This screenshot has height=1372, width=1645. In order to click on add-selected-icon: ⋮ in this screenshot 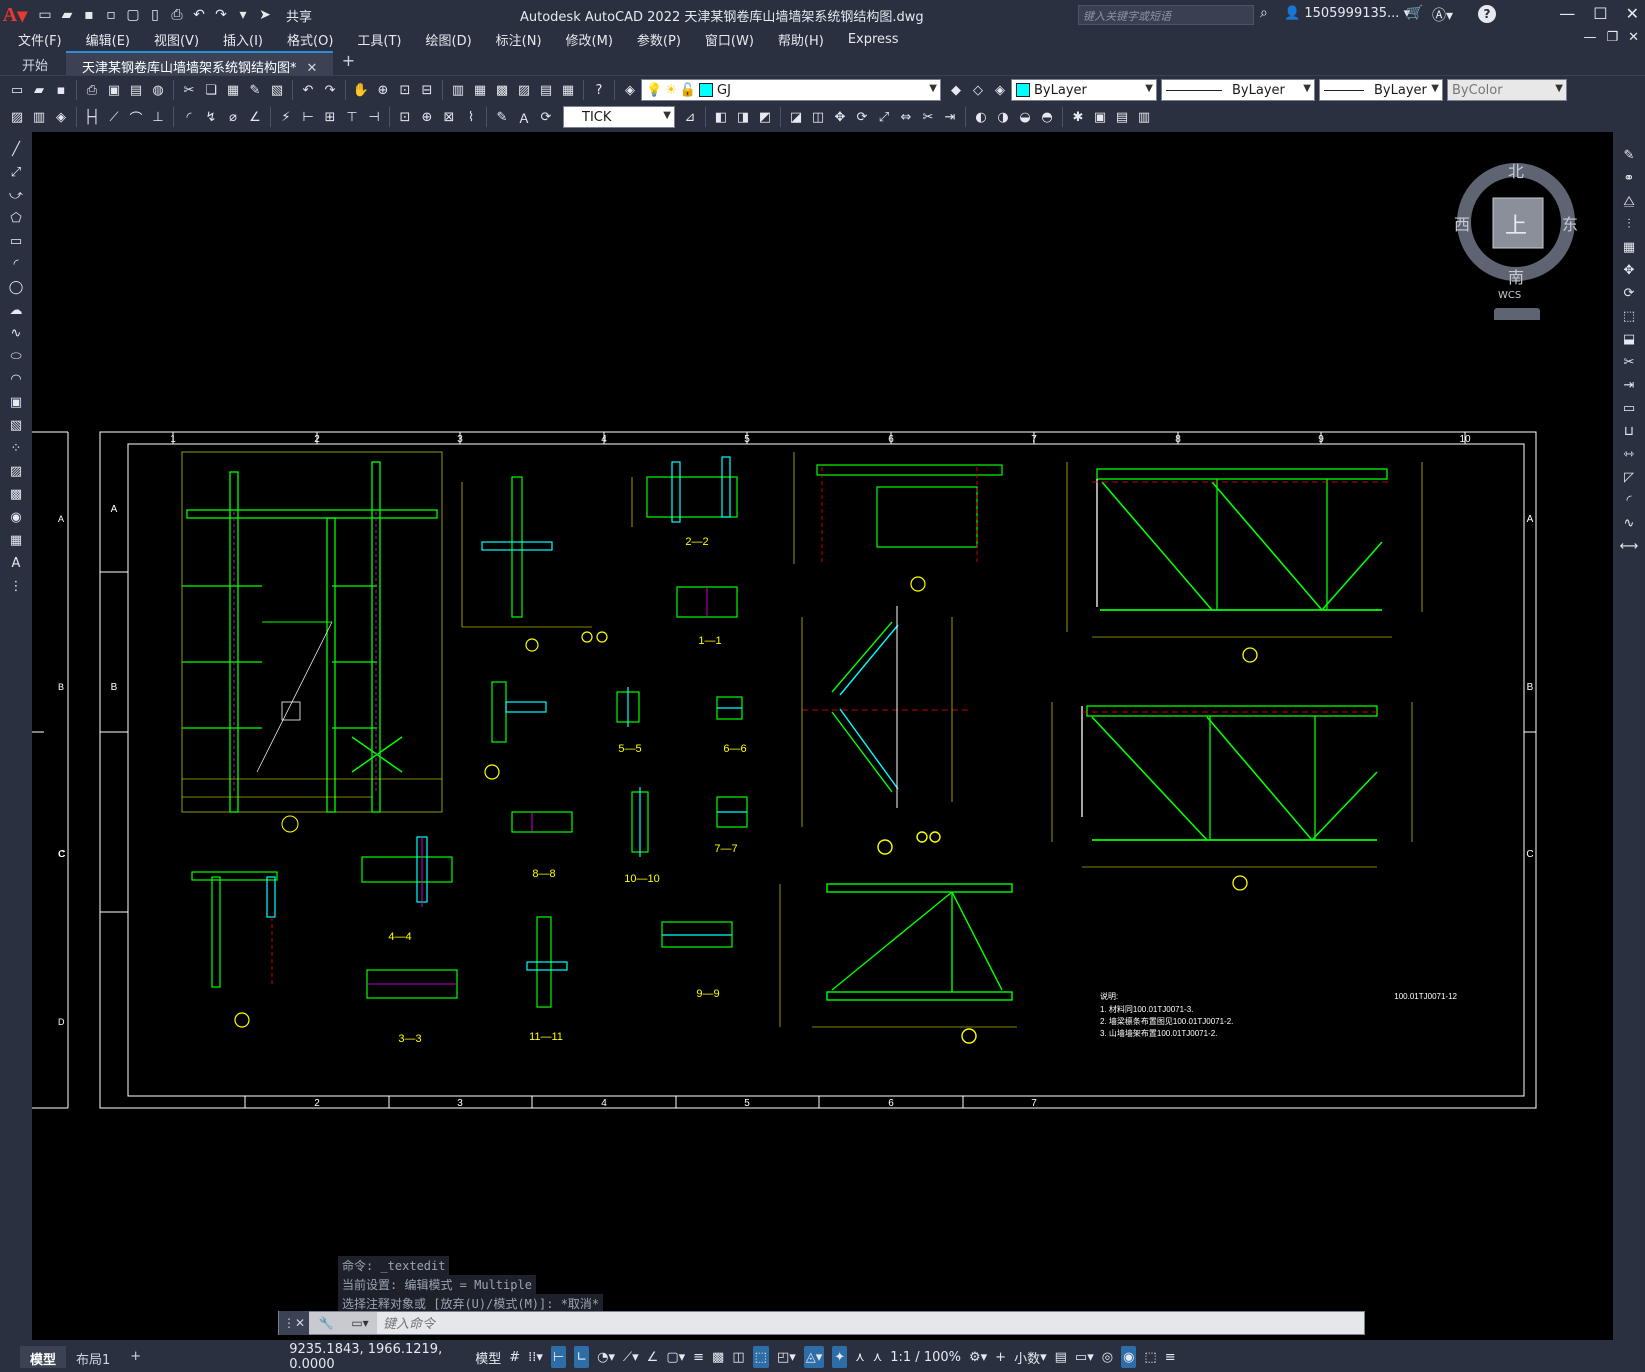, I will do `click(16, 586)`.